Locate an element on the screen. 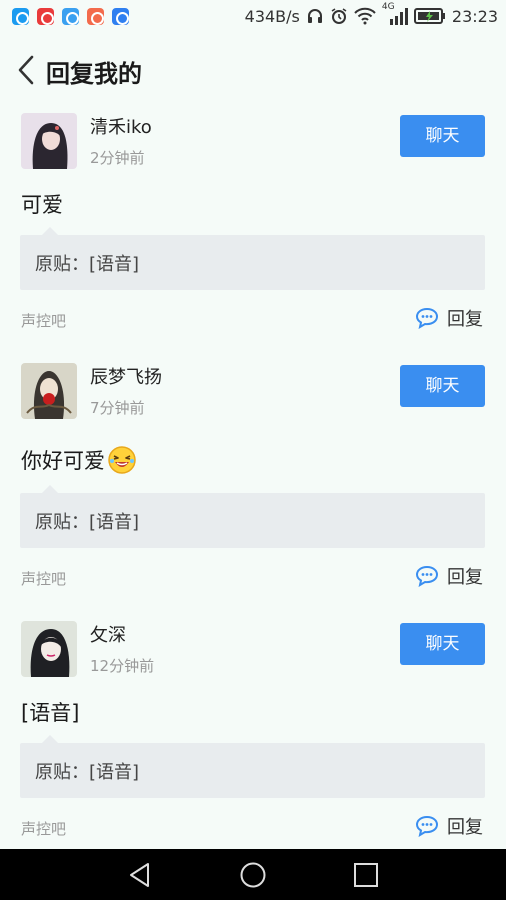 The width and height of the screenshot is (506, 900). clock: 23:23 is located at coordinates (474, 16).